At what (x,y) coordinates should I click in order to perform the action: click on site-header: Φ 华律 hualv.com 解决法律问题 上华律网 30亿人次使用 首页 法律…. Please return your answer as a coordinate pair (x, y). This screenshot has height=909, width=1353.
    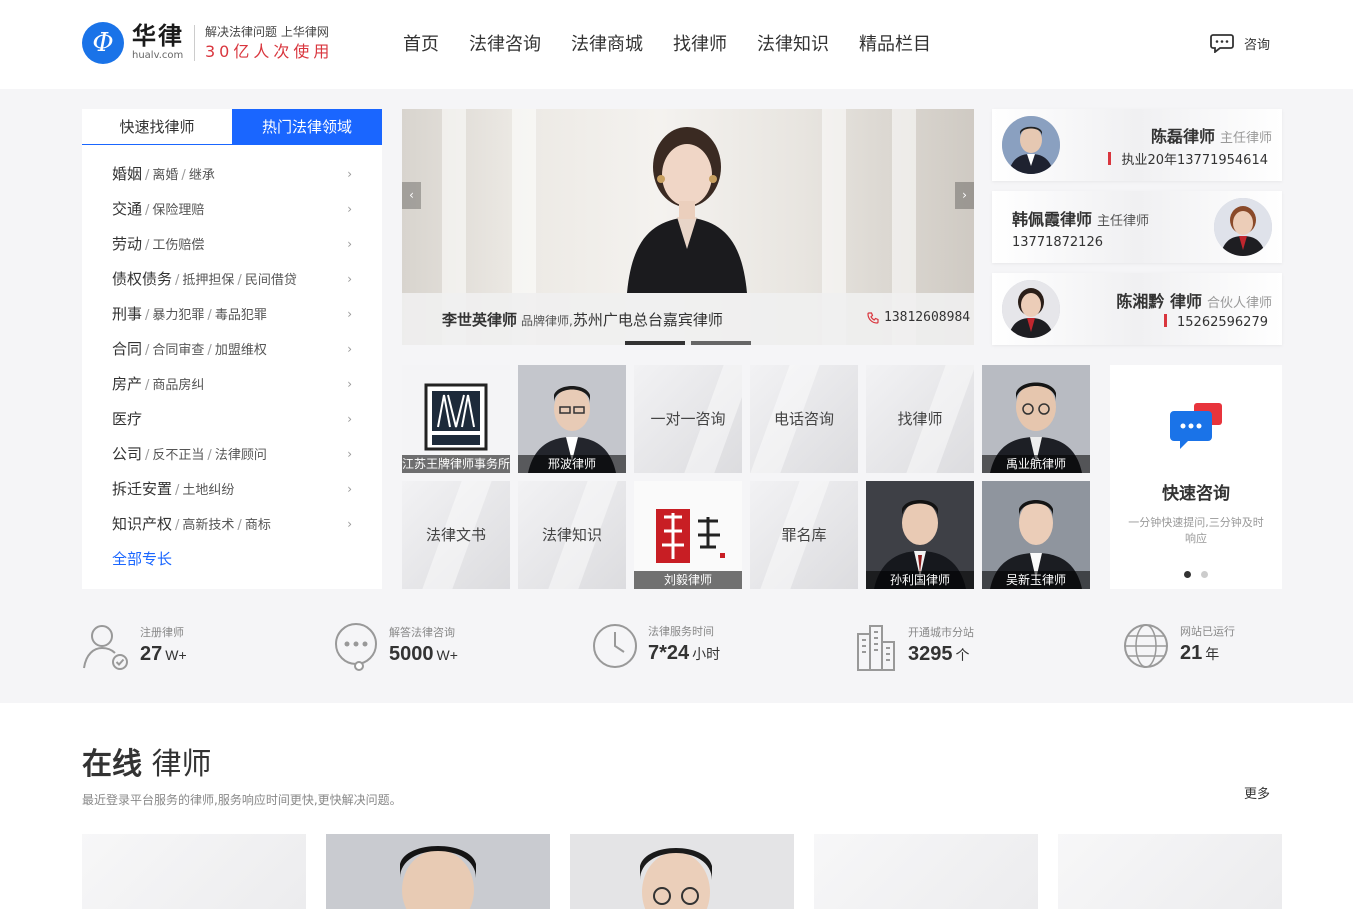
    Looking at the image, I should click on (676, 44).